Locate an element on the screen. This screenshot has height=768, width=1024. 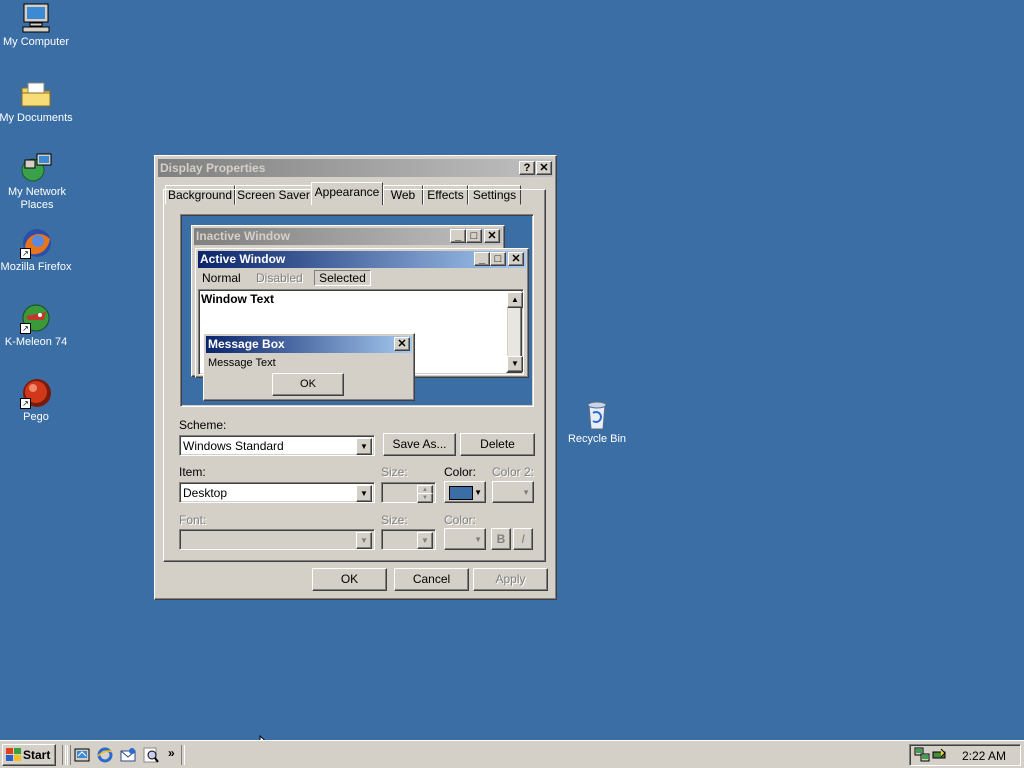
desktop-icon-pego: ↗ Pego is located at coordinates (37, 400).